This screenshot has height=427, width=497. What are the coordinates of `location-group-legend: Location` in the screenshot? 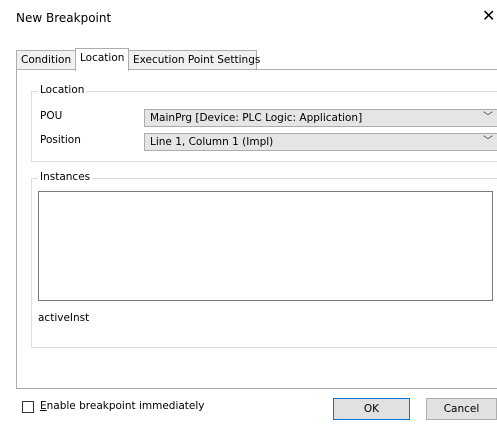 It's located at (62, 90).